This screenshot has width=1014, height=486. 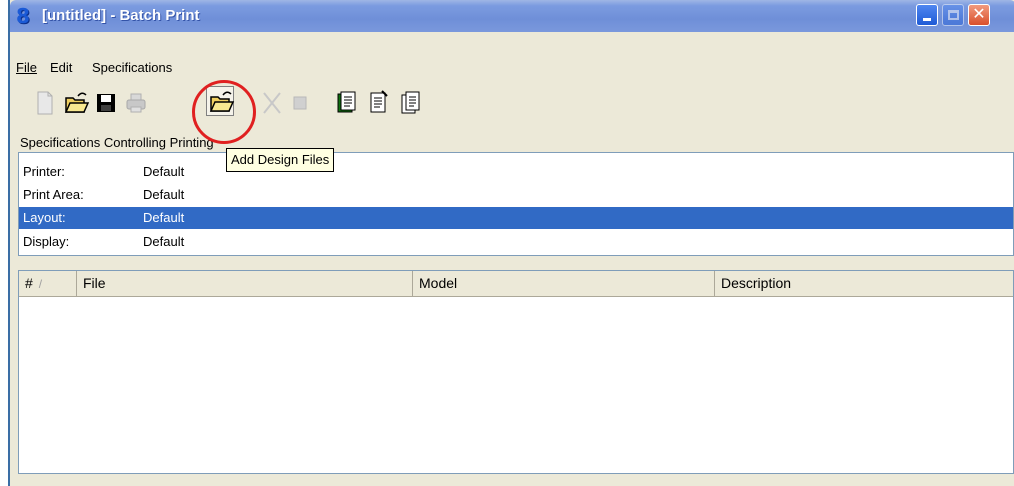 I want to click on properties-document-icon, so click(x=379, y=101).